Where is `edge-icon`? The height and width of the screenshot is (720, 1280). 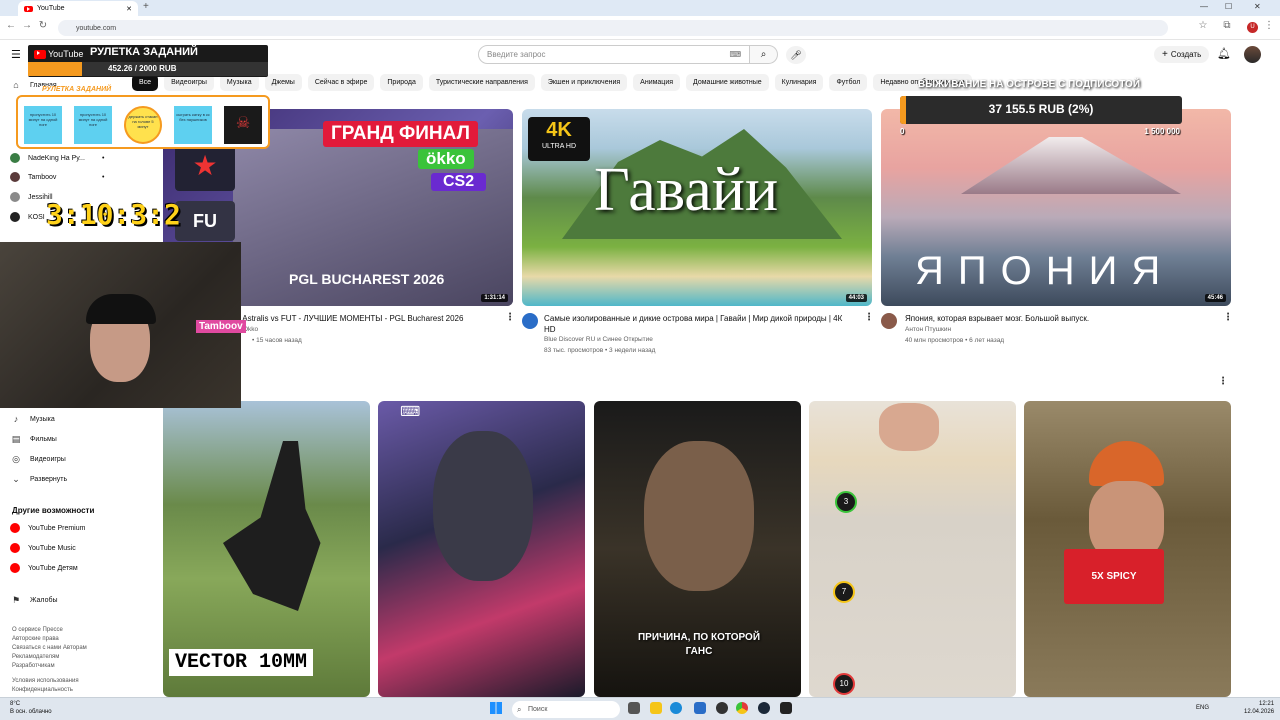
edge-icon is located at coordinates (676, 708).